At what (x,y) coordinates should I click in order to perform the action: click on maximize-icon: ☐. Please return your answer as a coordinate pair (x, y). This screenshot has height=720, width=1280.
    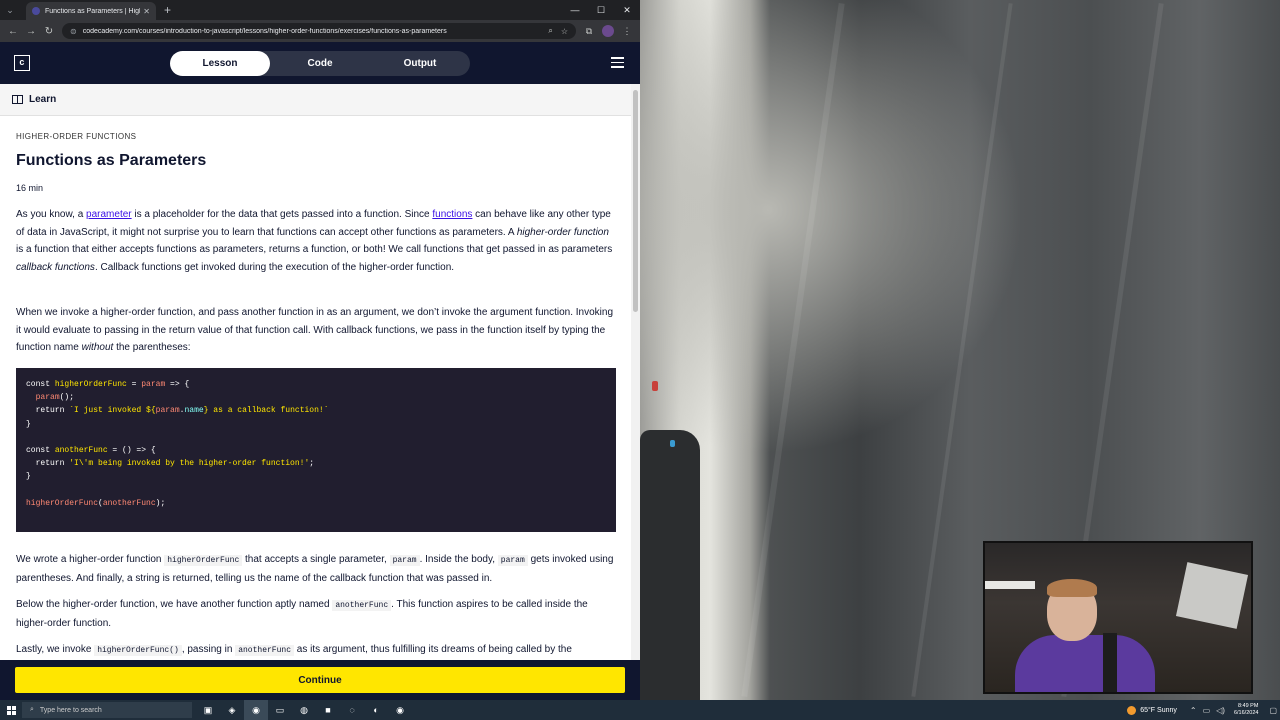
    Looking at the image, I should click on (601, 10).